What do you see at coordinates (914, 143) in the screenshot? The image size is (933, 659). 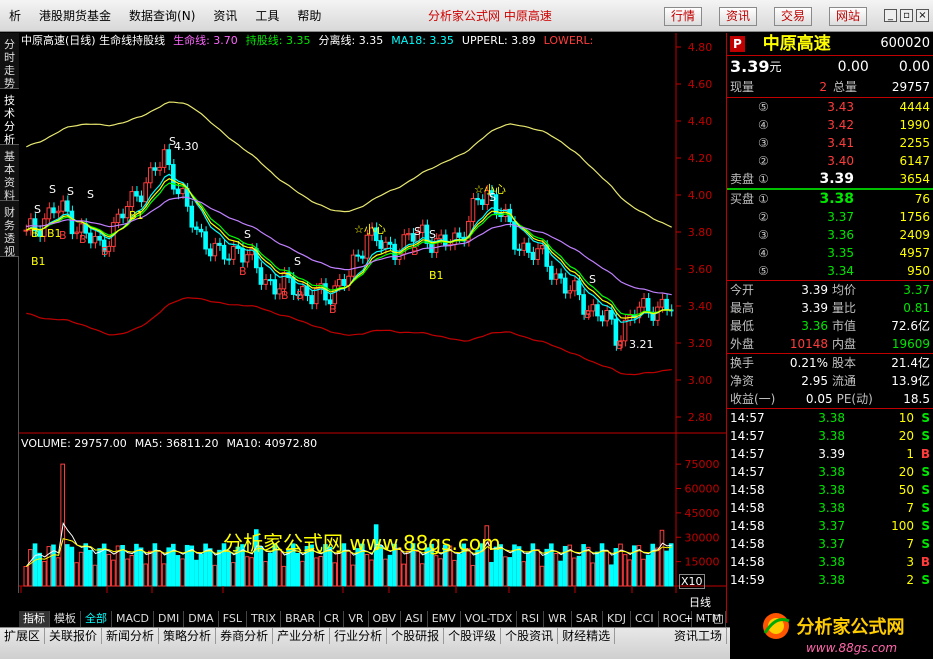 I see `sell-volume: 2255` at bounding box center [914, 143].